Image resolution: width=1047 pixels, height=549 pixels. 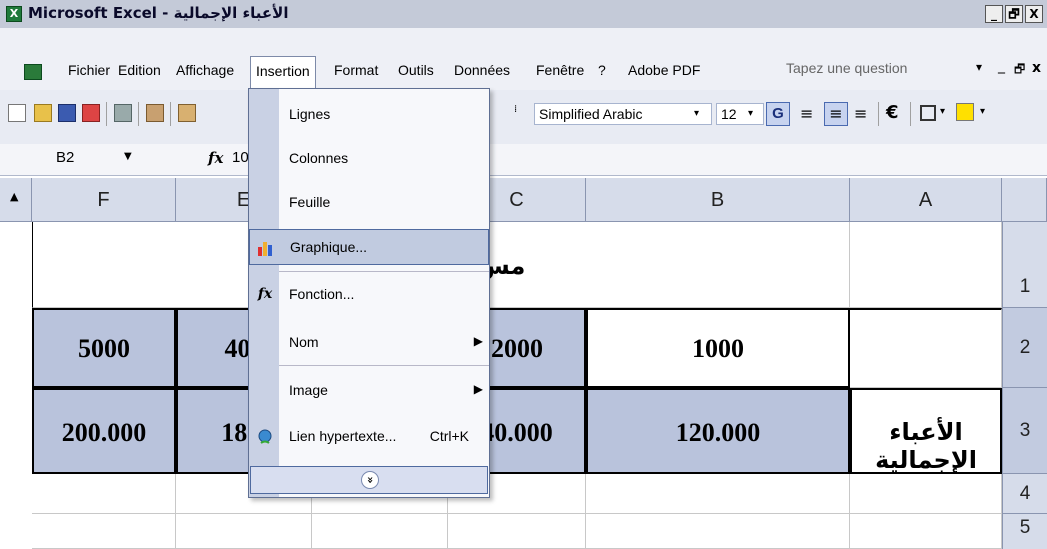 I want to click on hyperlink-globe-icon, so click(x=265, y=437).